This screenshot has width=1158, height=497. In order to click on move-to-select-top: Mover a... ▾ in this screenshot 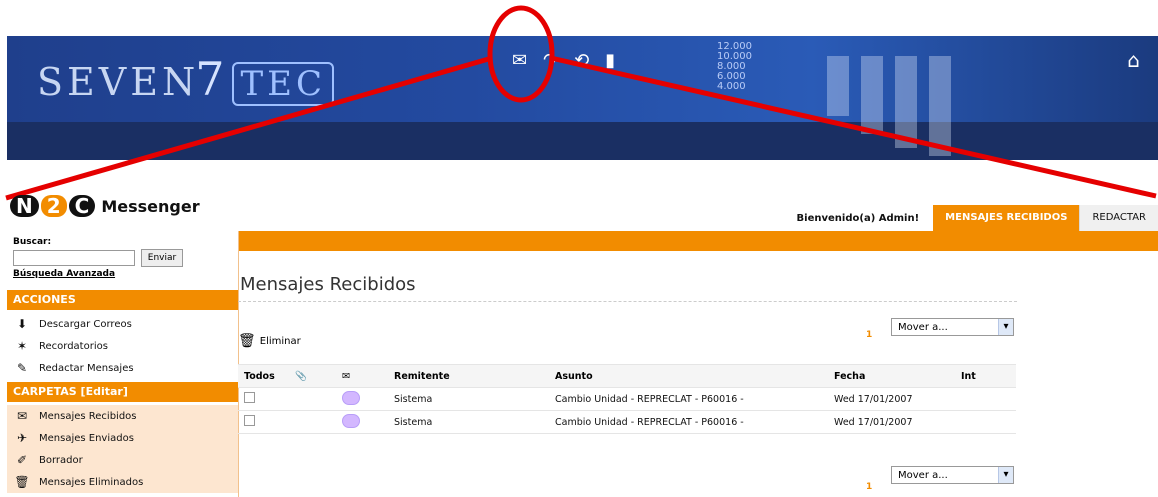, I will do `click(952, 327)`.